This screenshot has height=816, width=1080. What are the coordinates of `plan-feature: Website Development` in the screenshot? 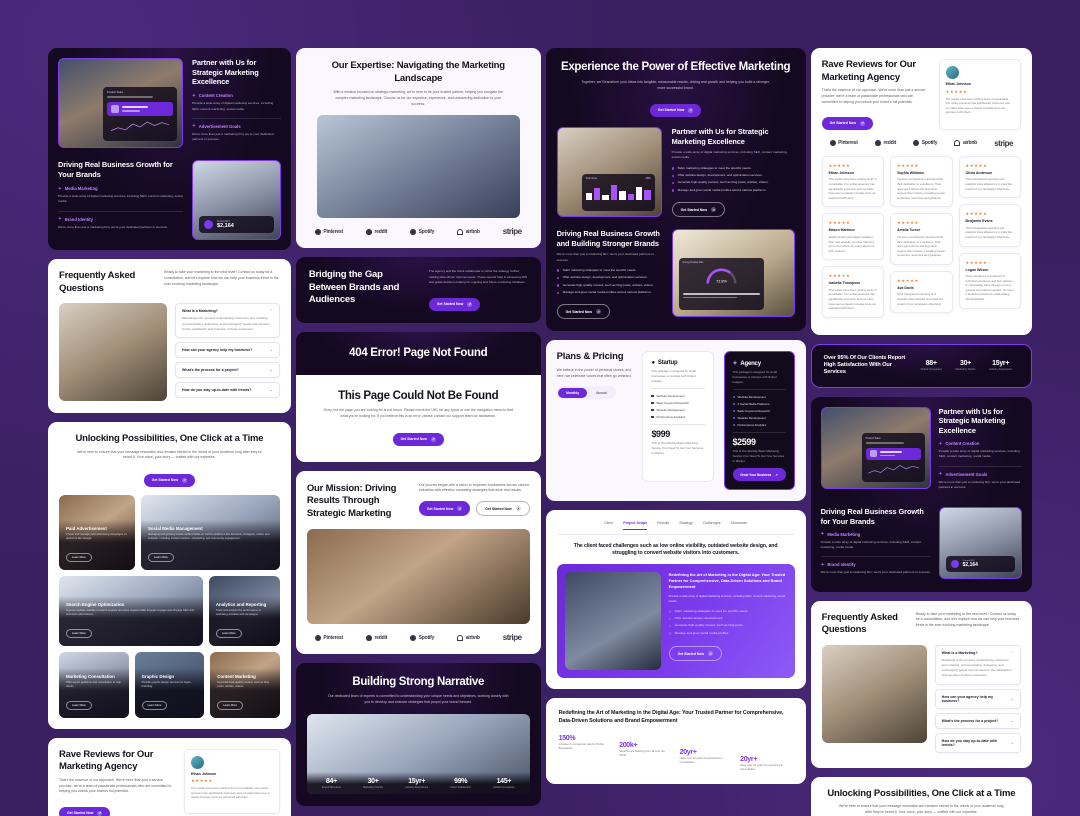 It's located at (677, 396).